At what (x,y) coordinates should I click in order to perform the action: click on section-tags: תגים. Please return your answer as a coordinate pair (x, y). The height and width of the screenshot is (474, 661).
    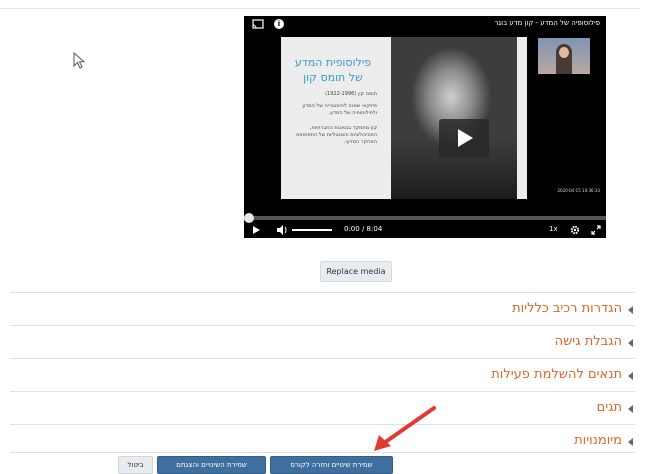
    Looking at the image, I should click on (322, 407).